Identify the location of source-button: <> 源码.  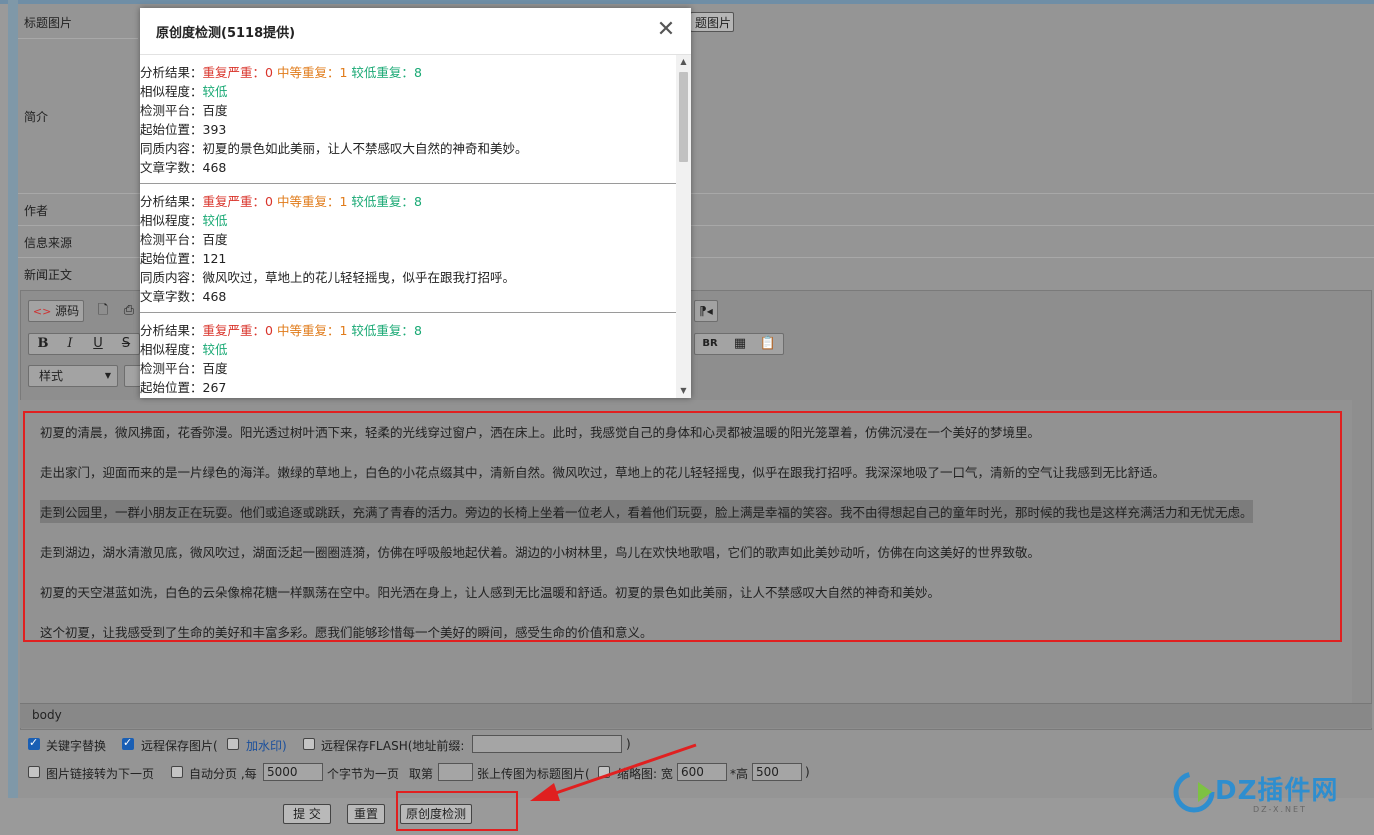
(56, 311).